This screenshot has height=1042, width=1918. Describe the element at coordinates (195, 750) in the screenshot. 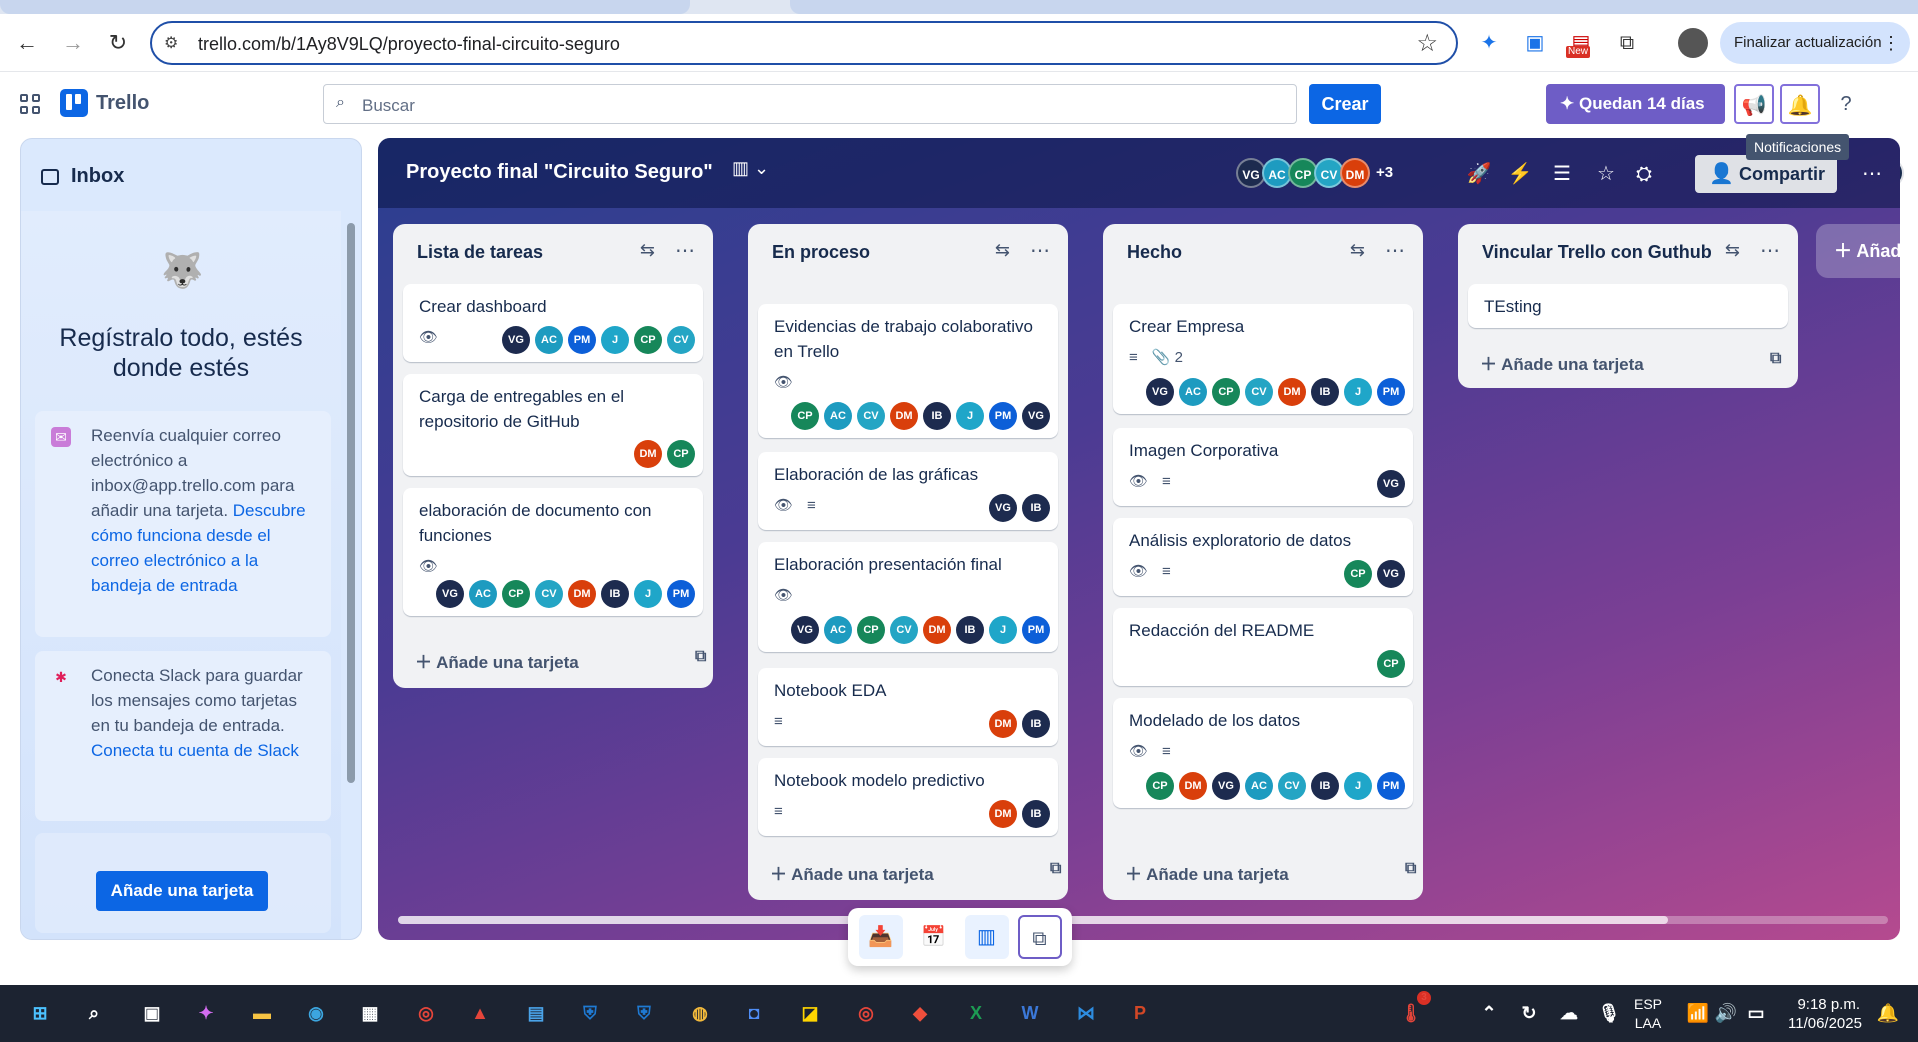

I see `slack-connect-link: Conecta tu cuenta de Slack` at that location.